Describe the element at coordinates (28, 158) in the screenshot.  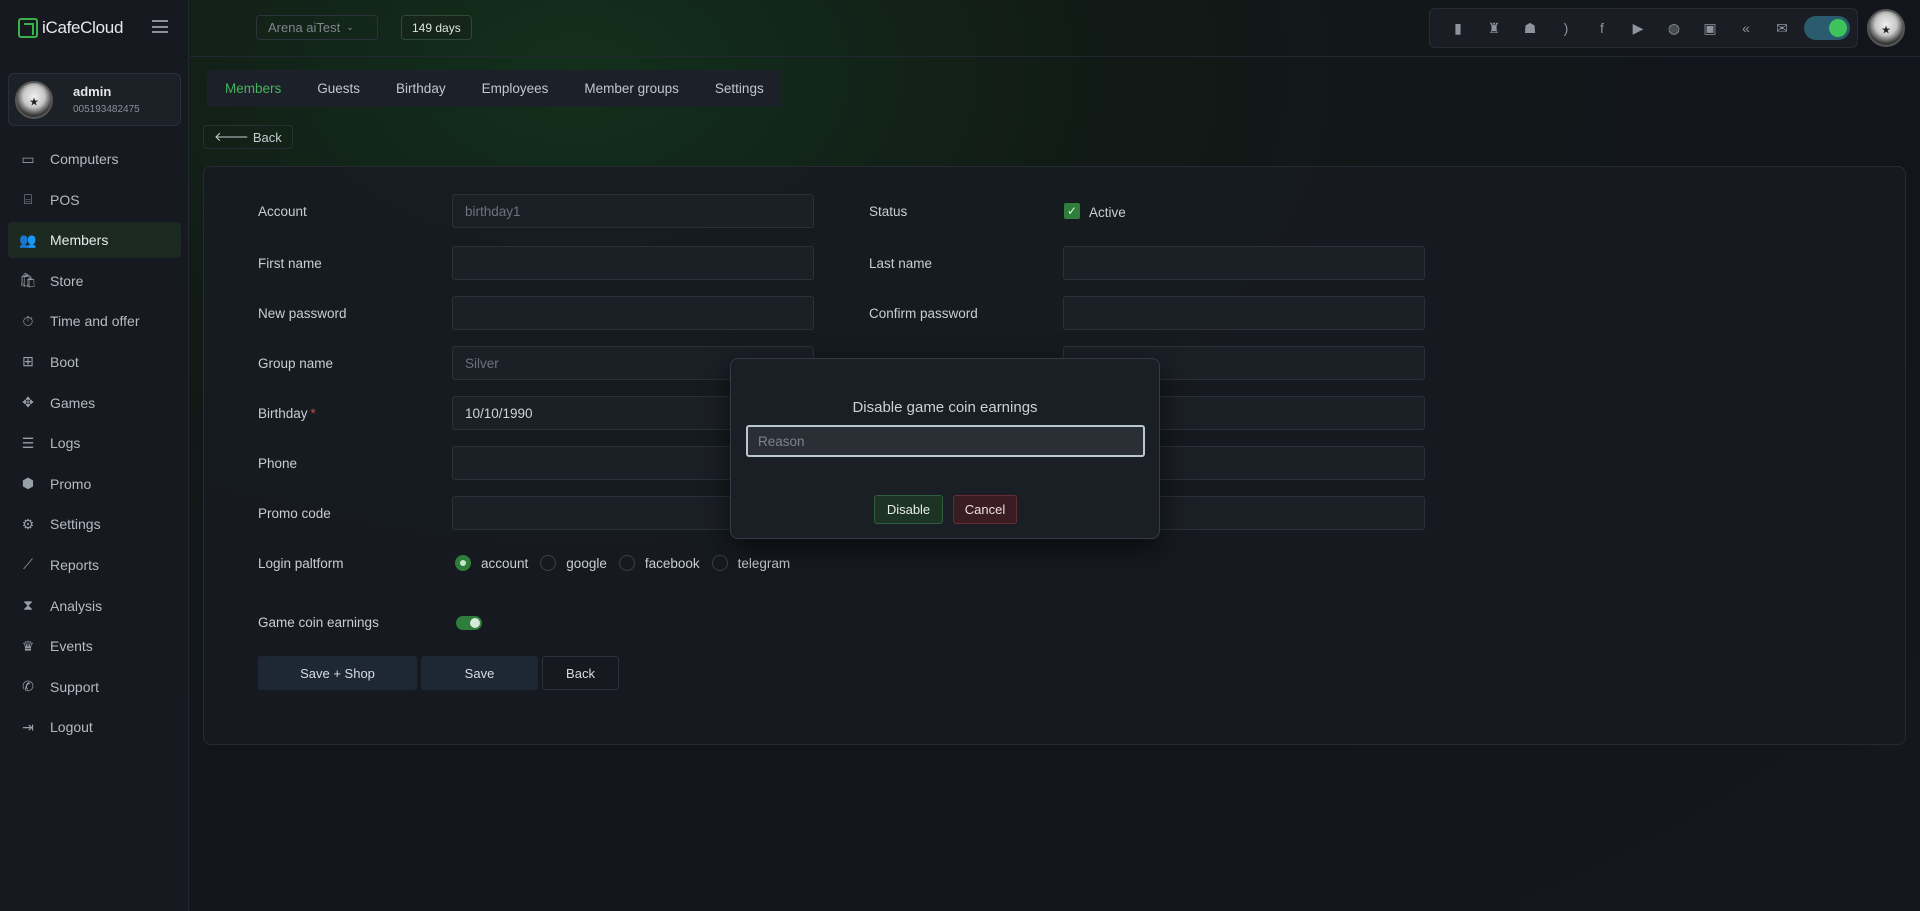
I see `monitor-icon: ▭` at that location.